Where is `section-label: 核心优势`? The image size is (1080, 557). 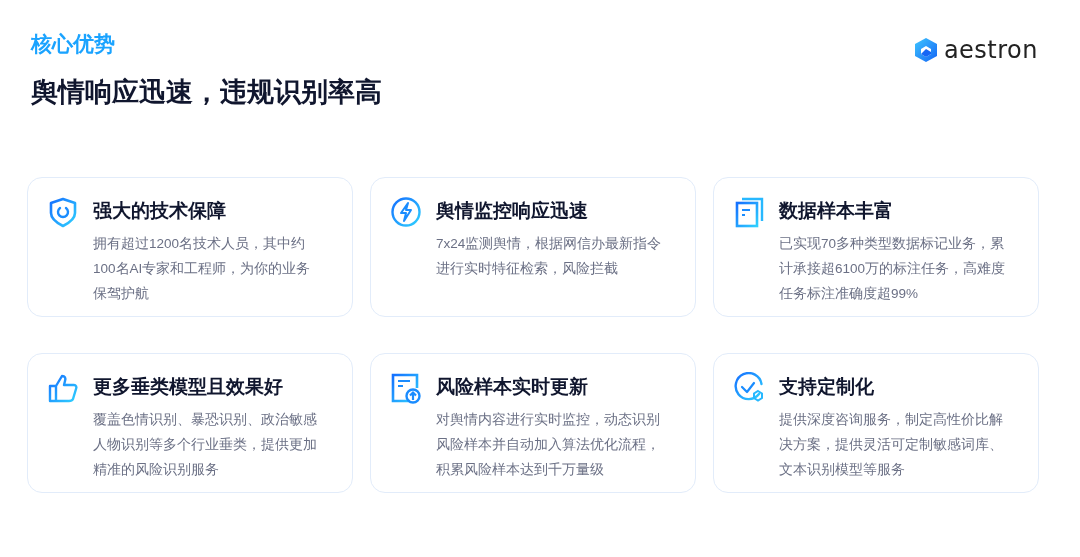 section-label: 核心优势 is located at coordinates (73, 44).